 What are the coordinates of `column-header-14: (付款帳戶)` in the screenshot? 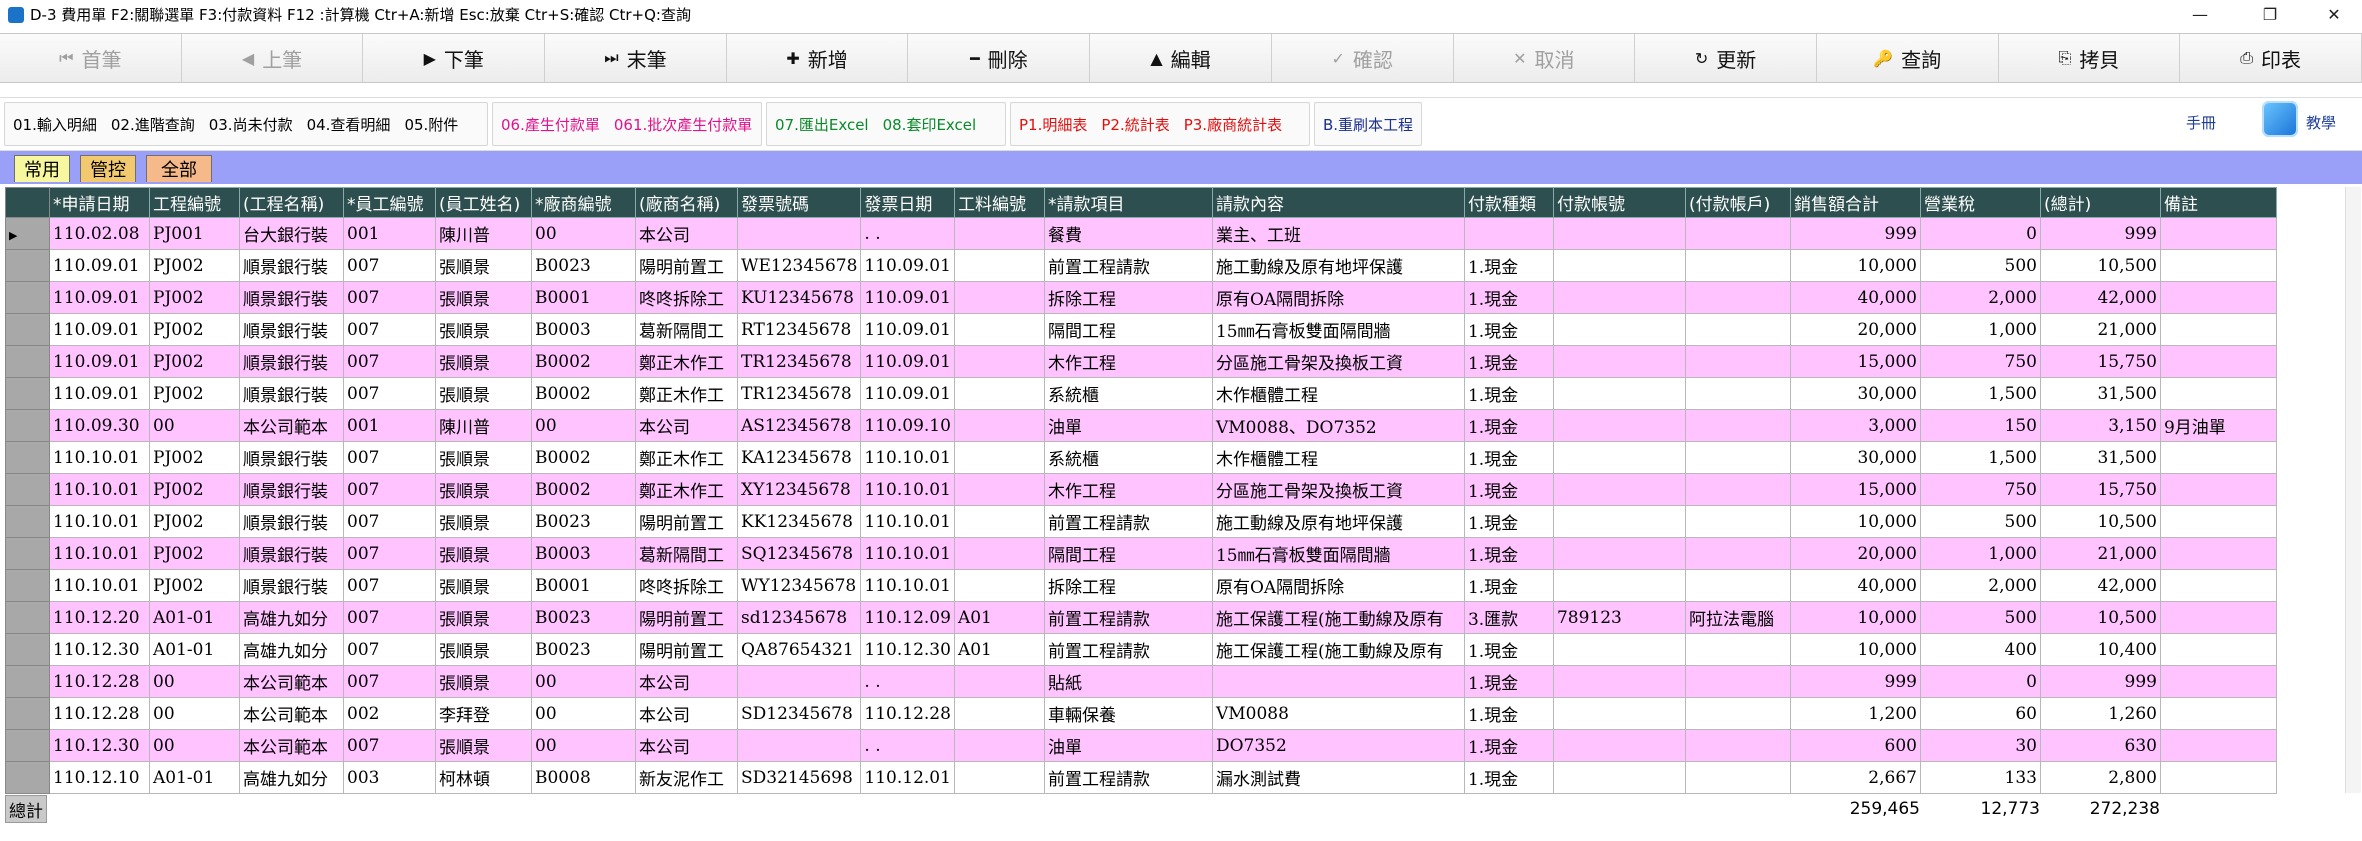 It's located at (1737, 202).